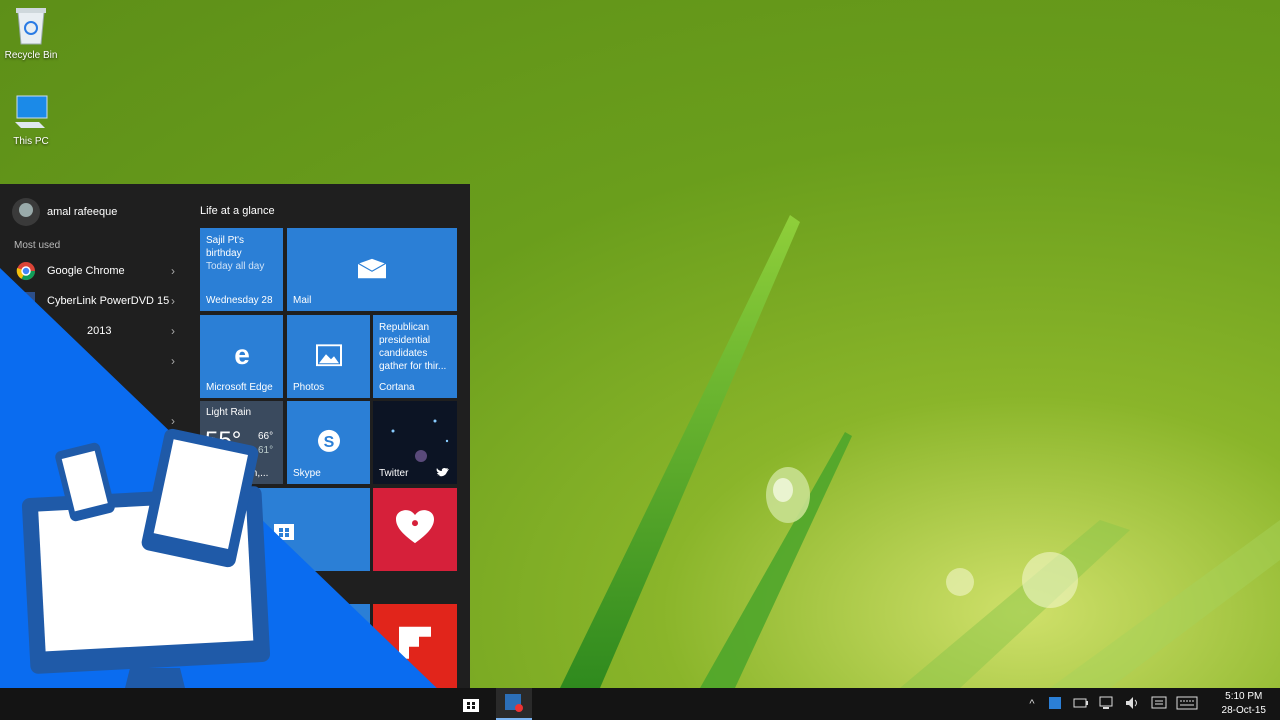  I want to click on store-tile, so click(285, 529).